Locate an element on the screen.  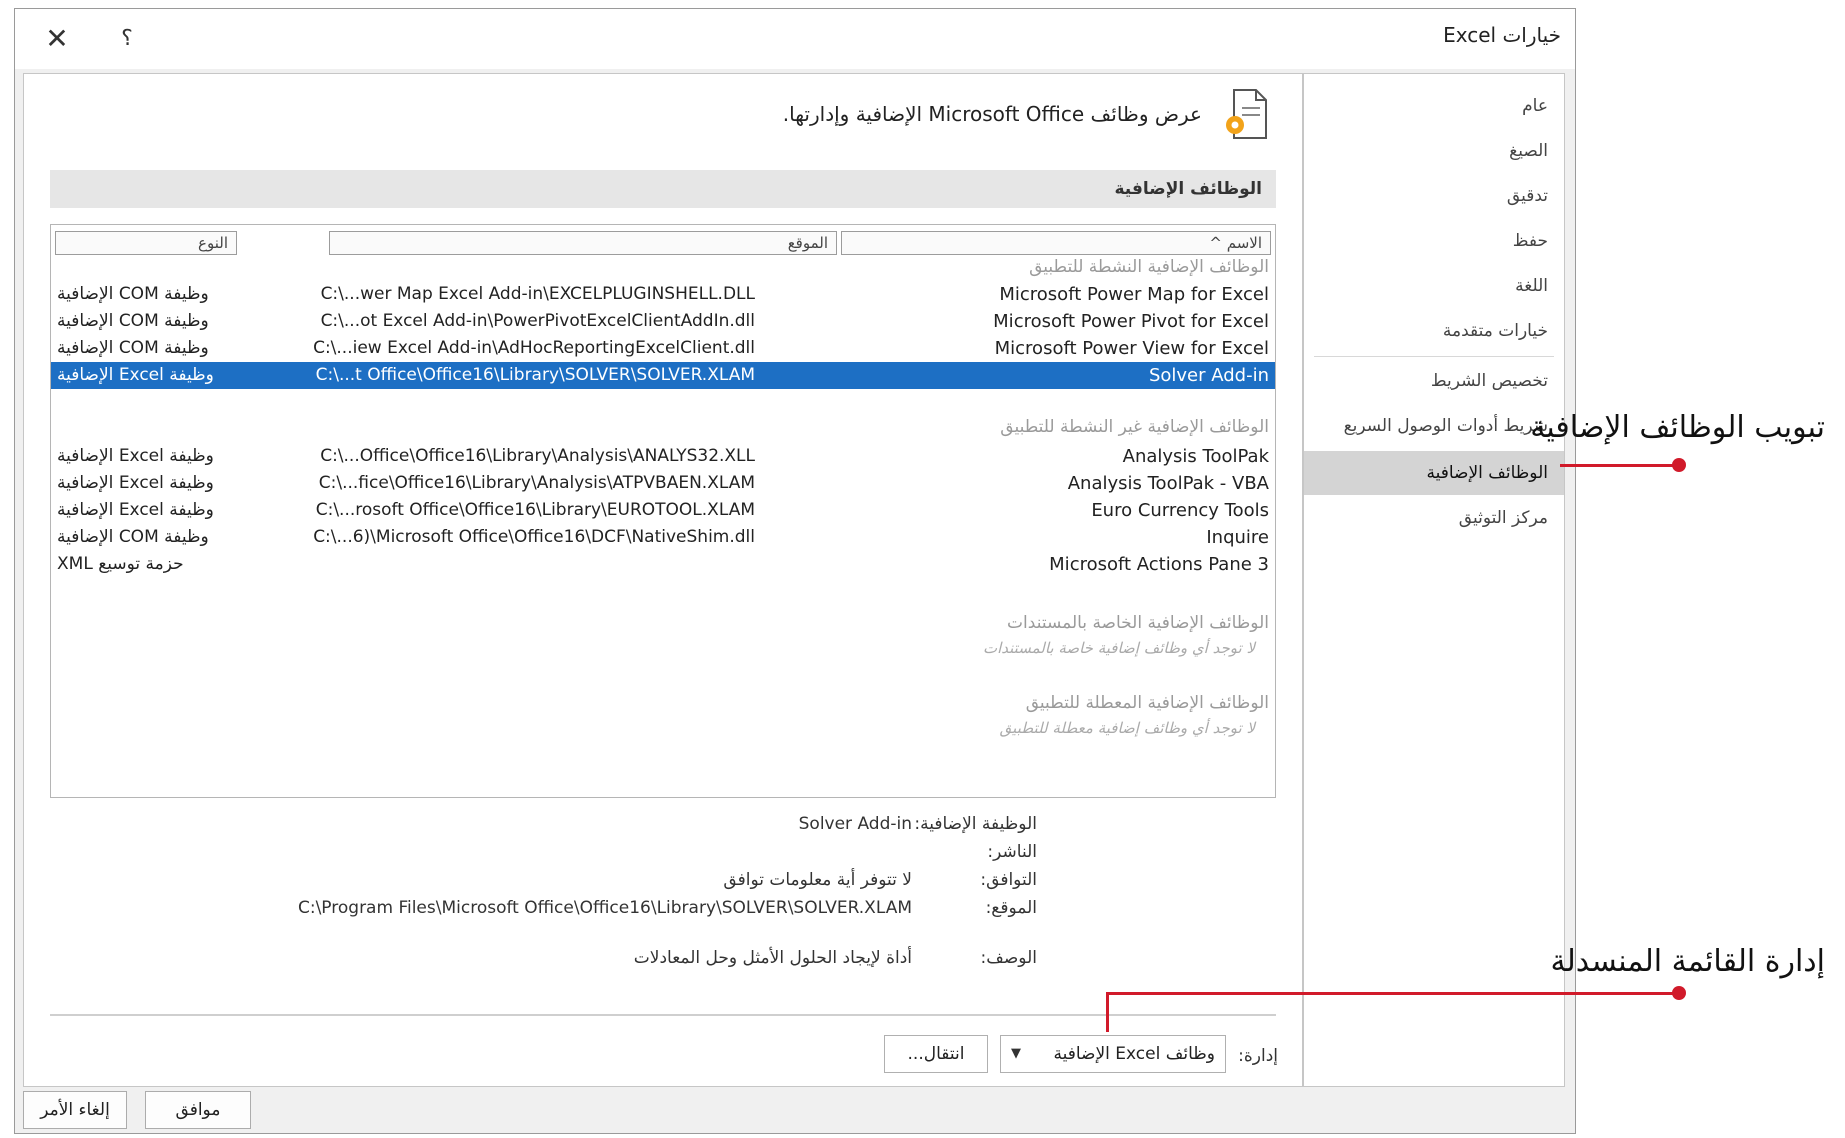
addin-name: Inquire is located at coordinates (1237, 537).